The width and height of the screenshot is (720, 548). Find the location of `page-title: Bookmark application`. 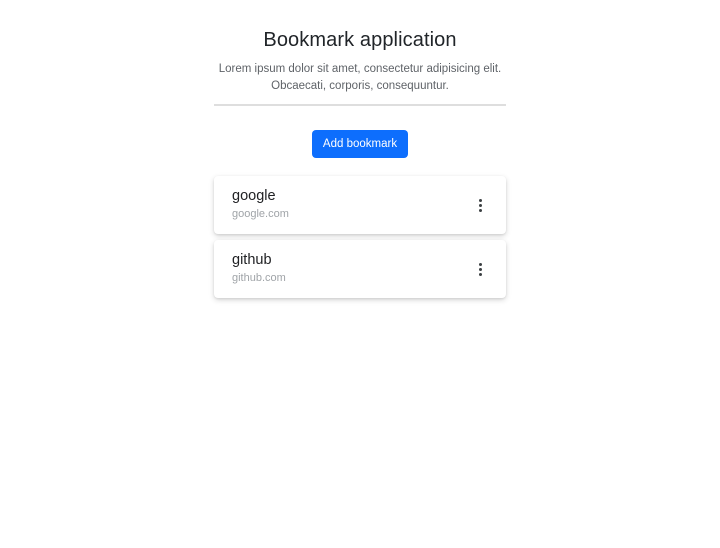

page-title: Bookmark application is located at coordinates (360, 40).